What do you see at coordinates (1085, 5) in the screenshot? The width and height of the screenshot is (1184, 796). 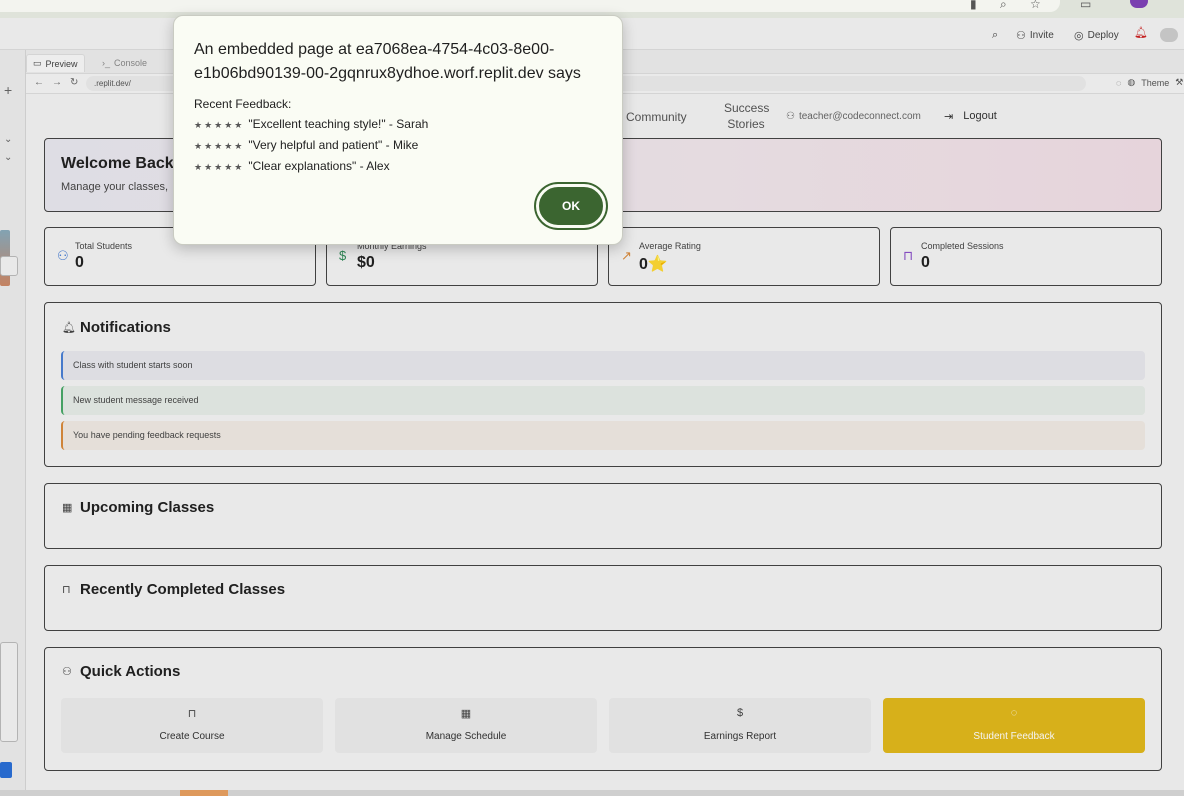 I see `window-icon: ▭` at bounding box center [1085, 5].